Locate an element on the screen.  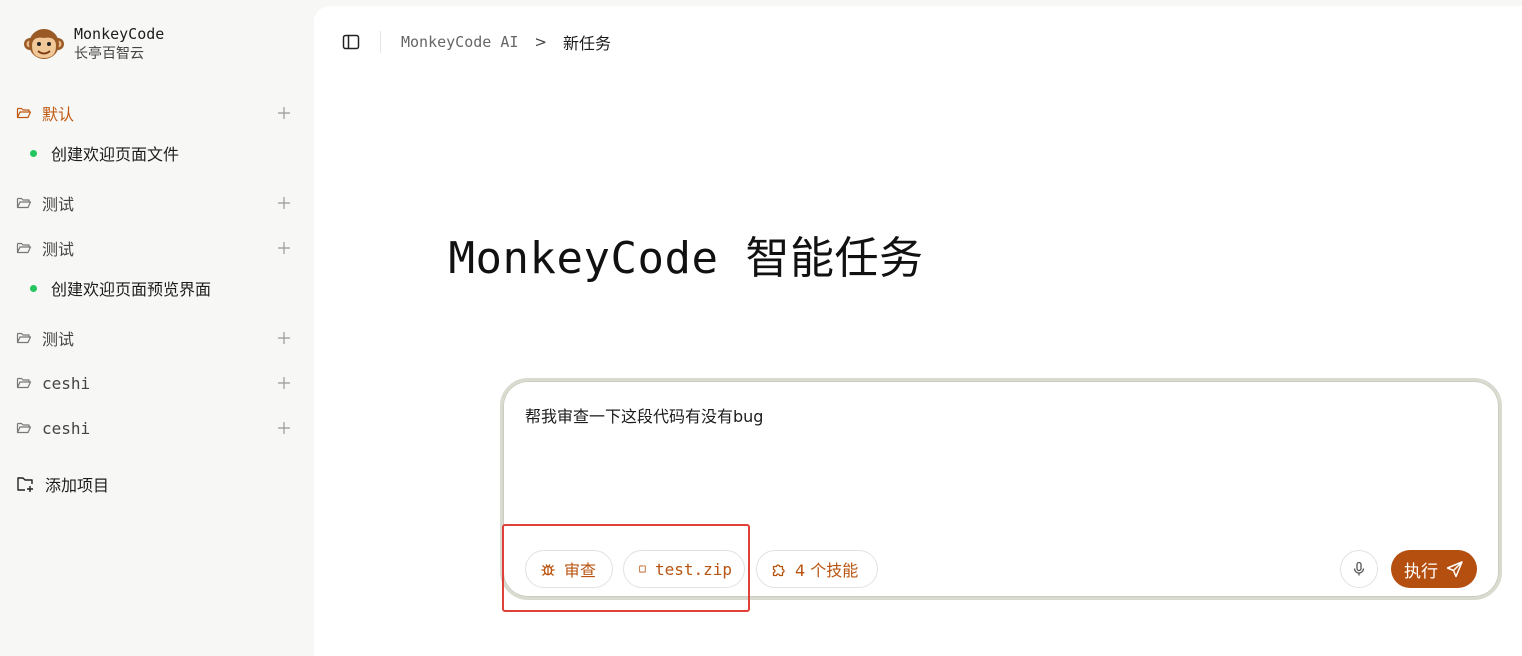
breadcrumb-root: MonkeyCode AI is located at coordinates (459, 42).